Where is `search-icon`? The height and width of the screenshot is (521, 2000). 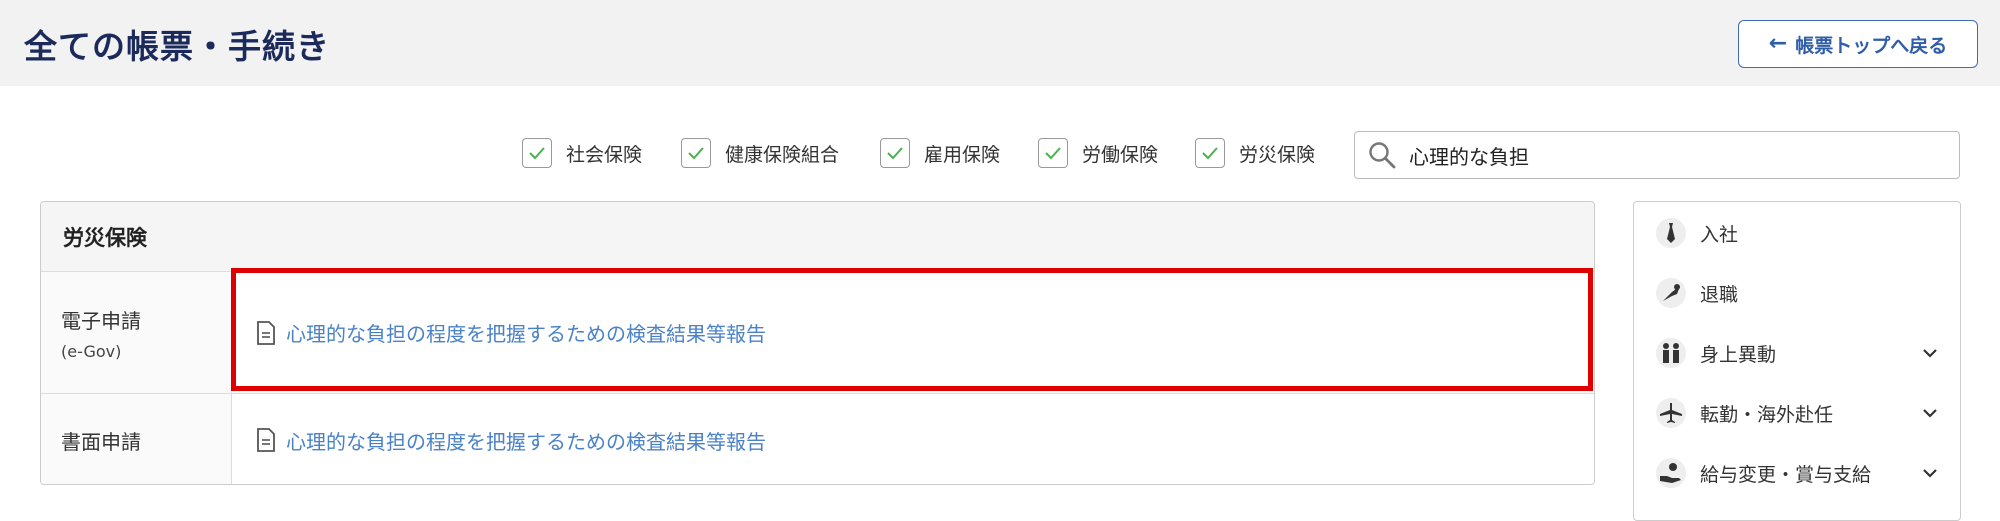
search-icon is located at coordinates (1382, 155).